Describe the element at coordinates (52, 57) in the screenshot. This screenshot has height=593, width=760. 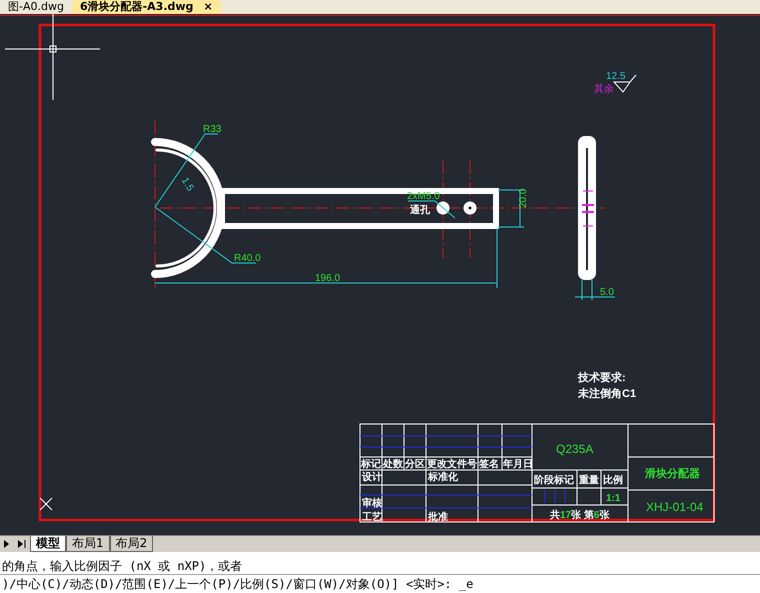
I see `crosshair-cursor-icon` at that location.